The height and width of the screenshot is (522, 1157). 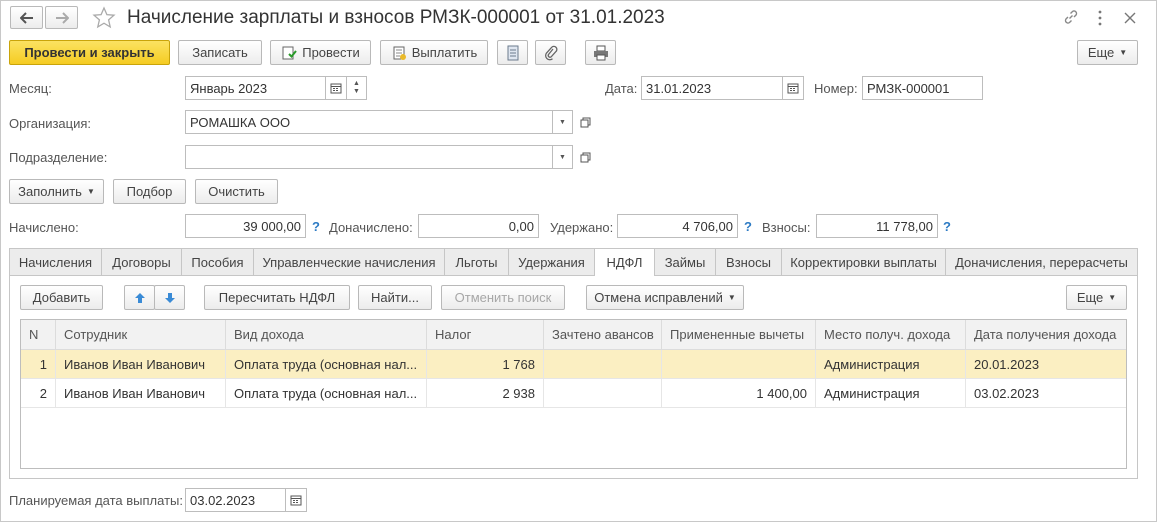 What do you see at coordinates (600, 52) in the screenshot?
I see `print-button` at bounding box center [600, 52].